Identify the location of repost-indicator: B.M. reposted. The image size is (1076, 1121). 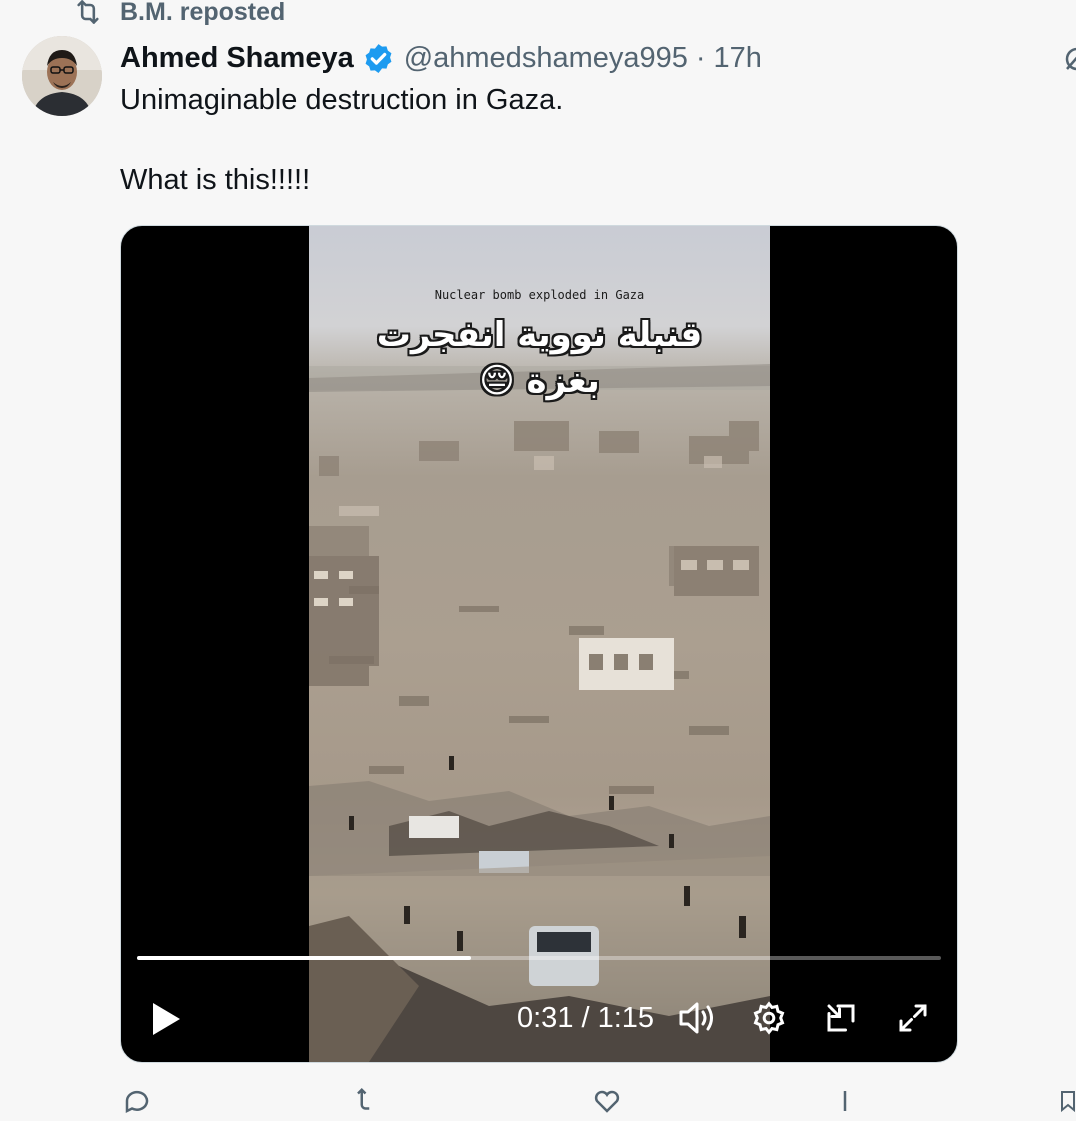
(178, 14).